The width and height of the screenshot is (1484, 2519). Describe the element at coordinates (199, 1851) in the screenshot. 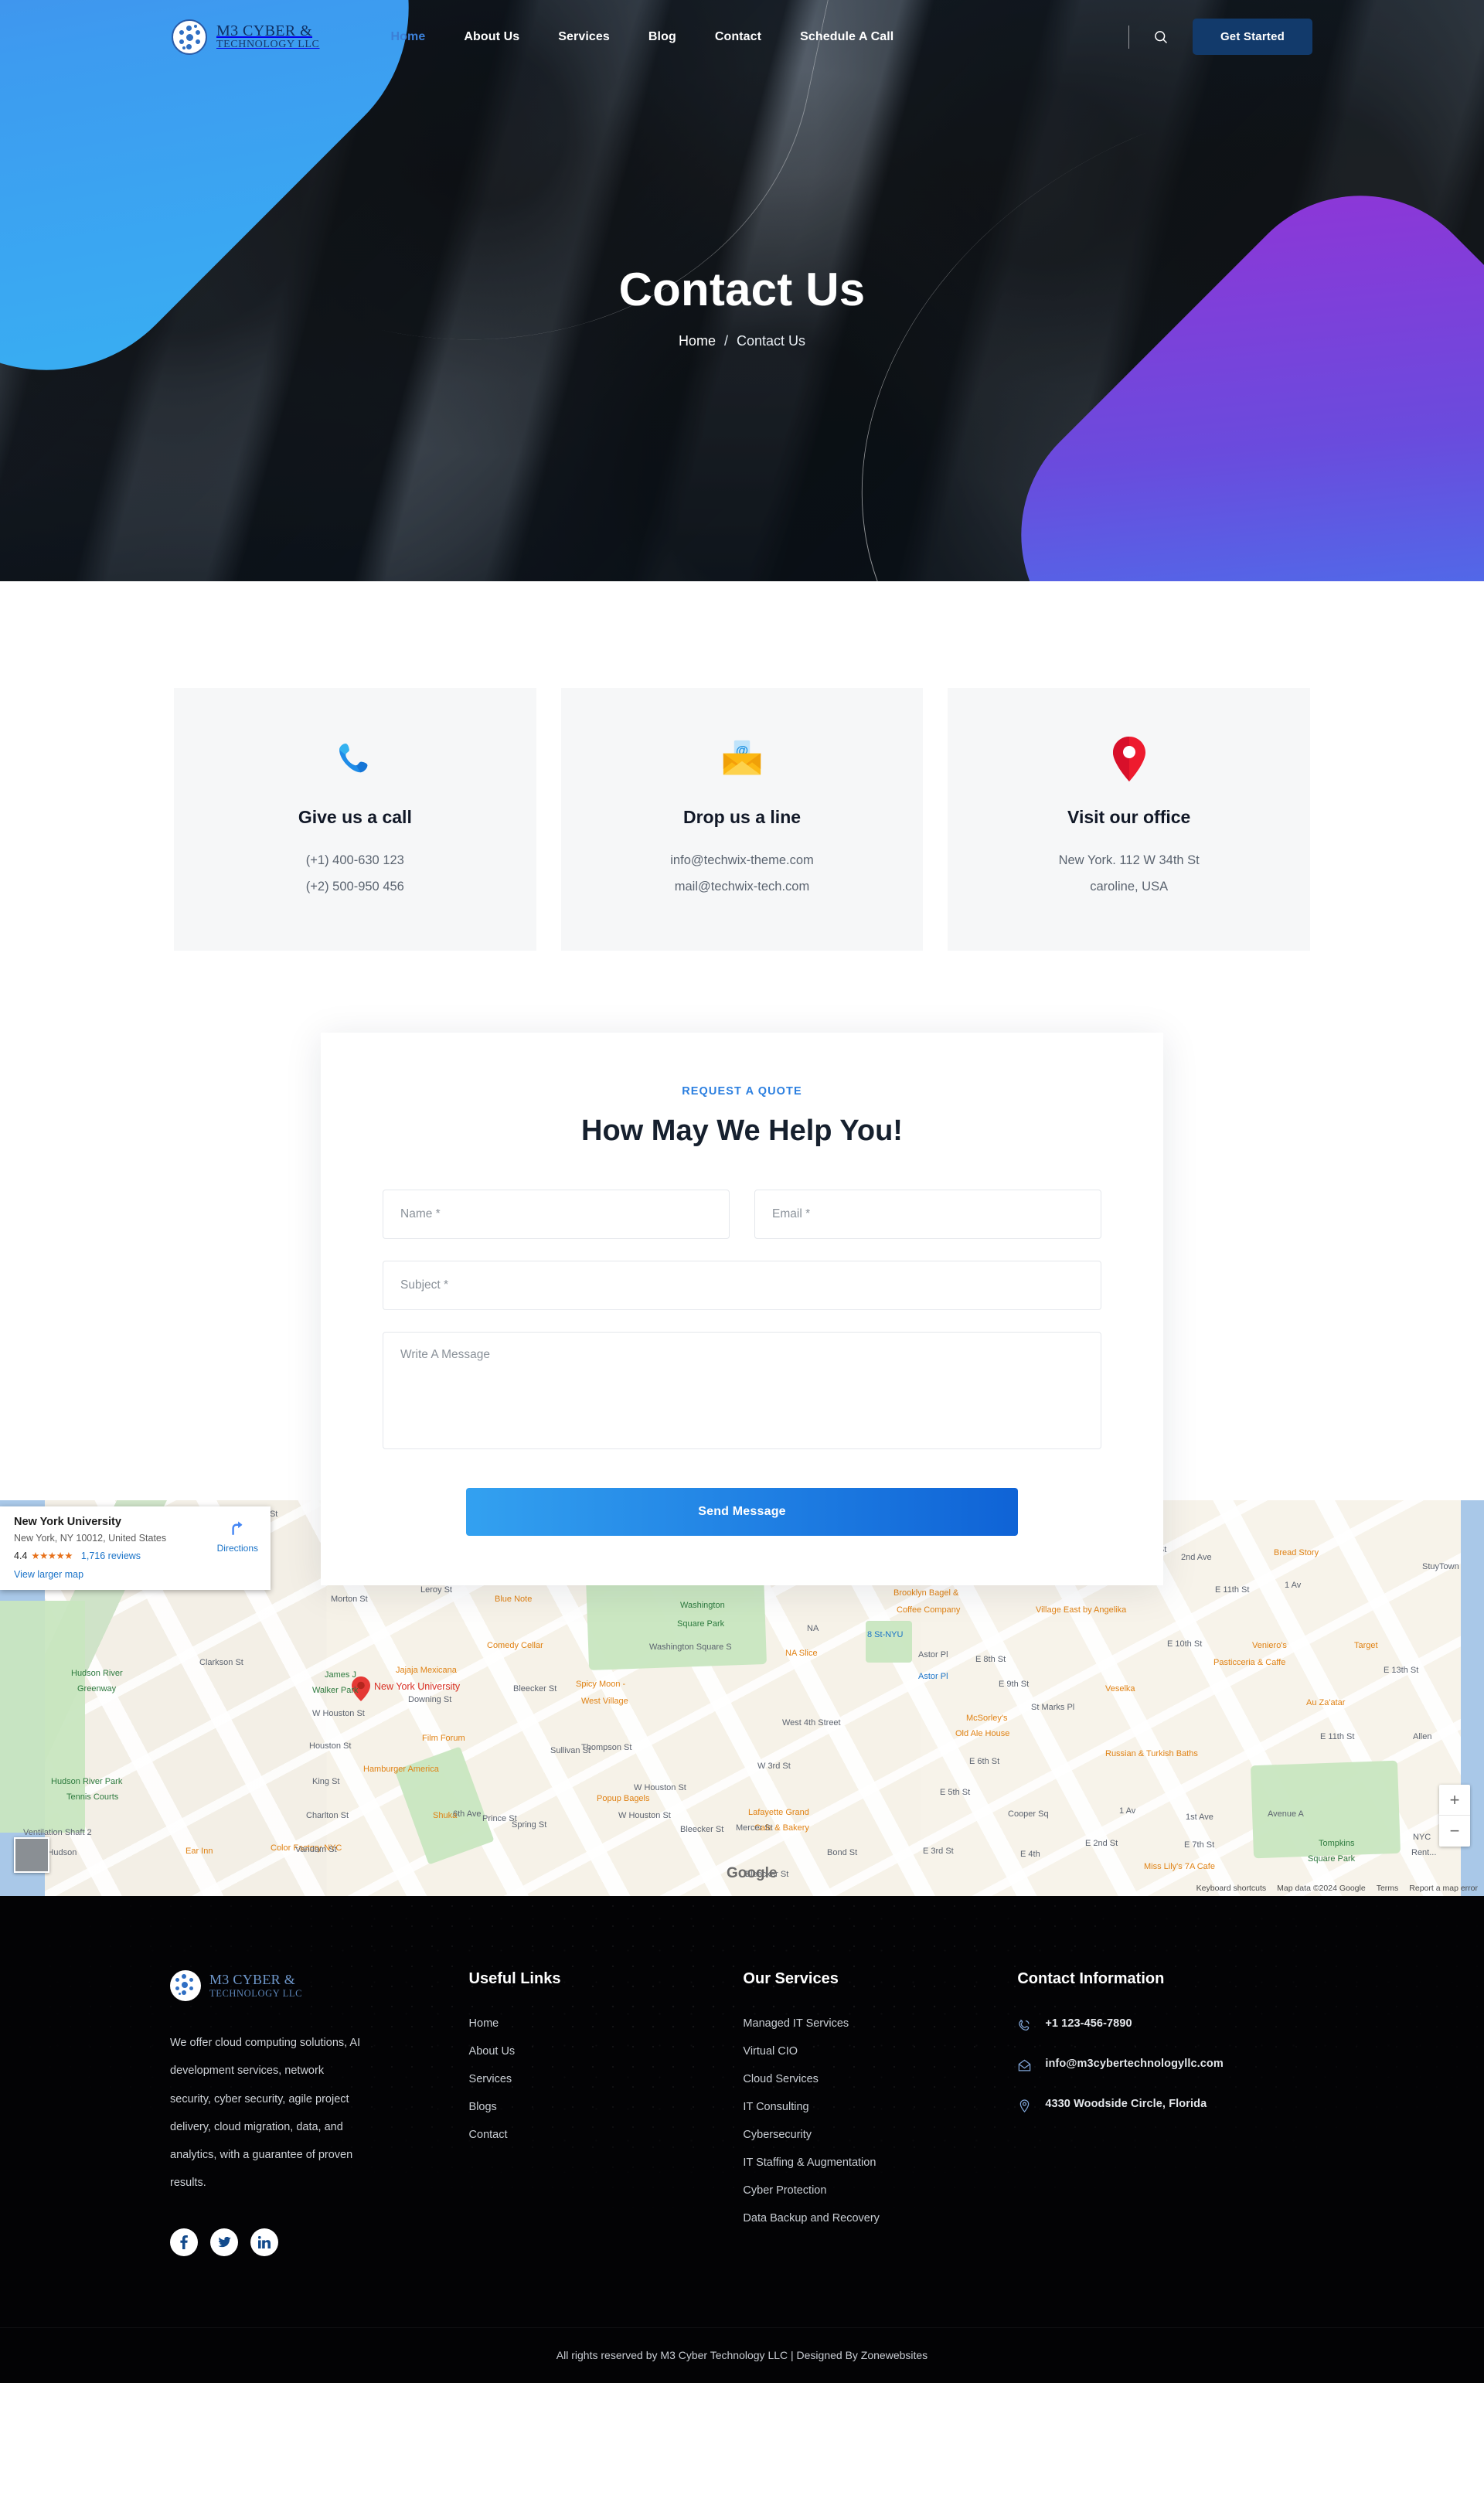

I see `map-label: Ear Inn` at that location.